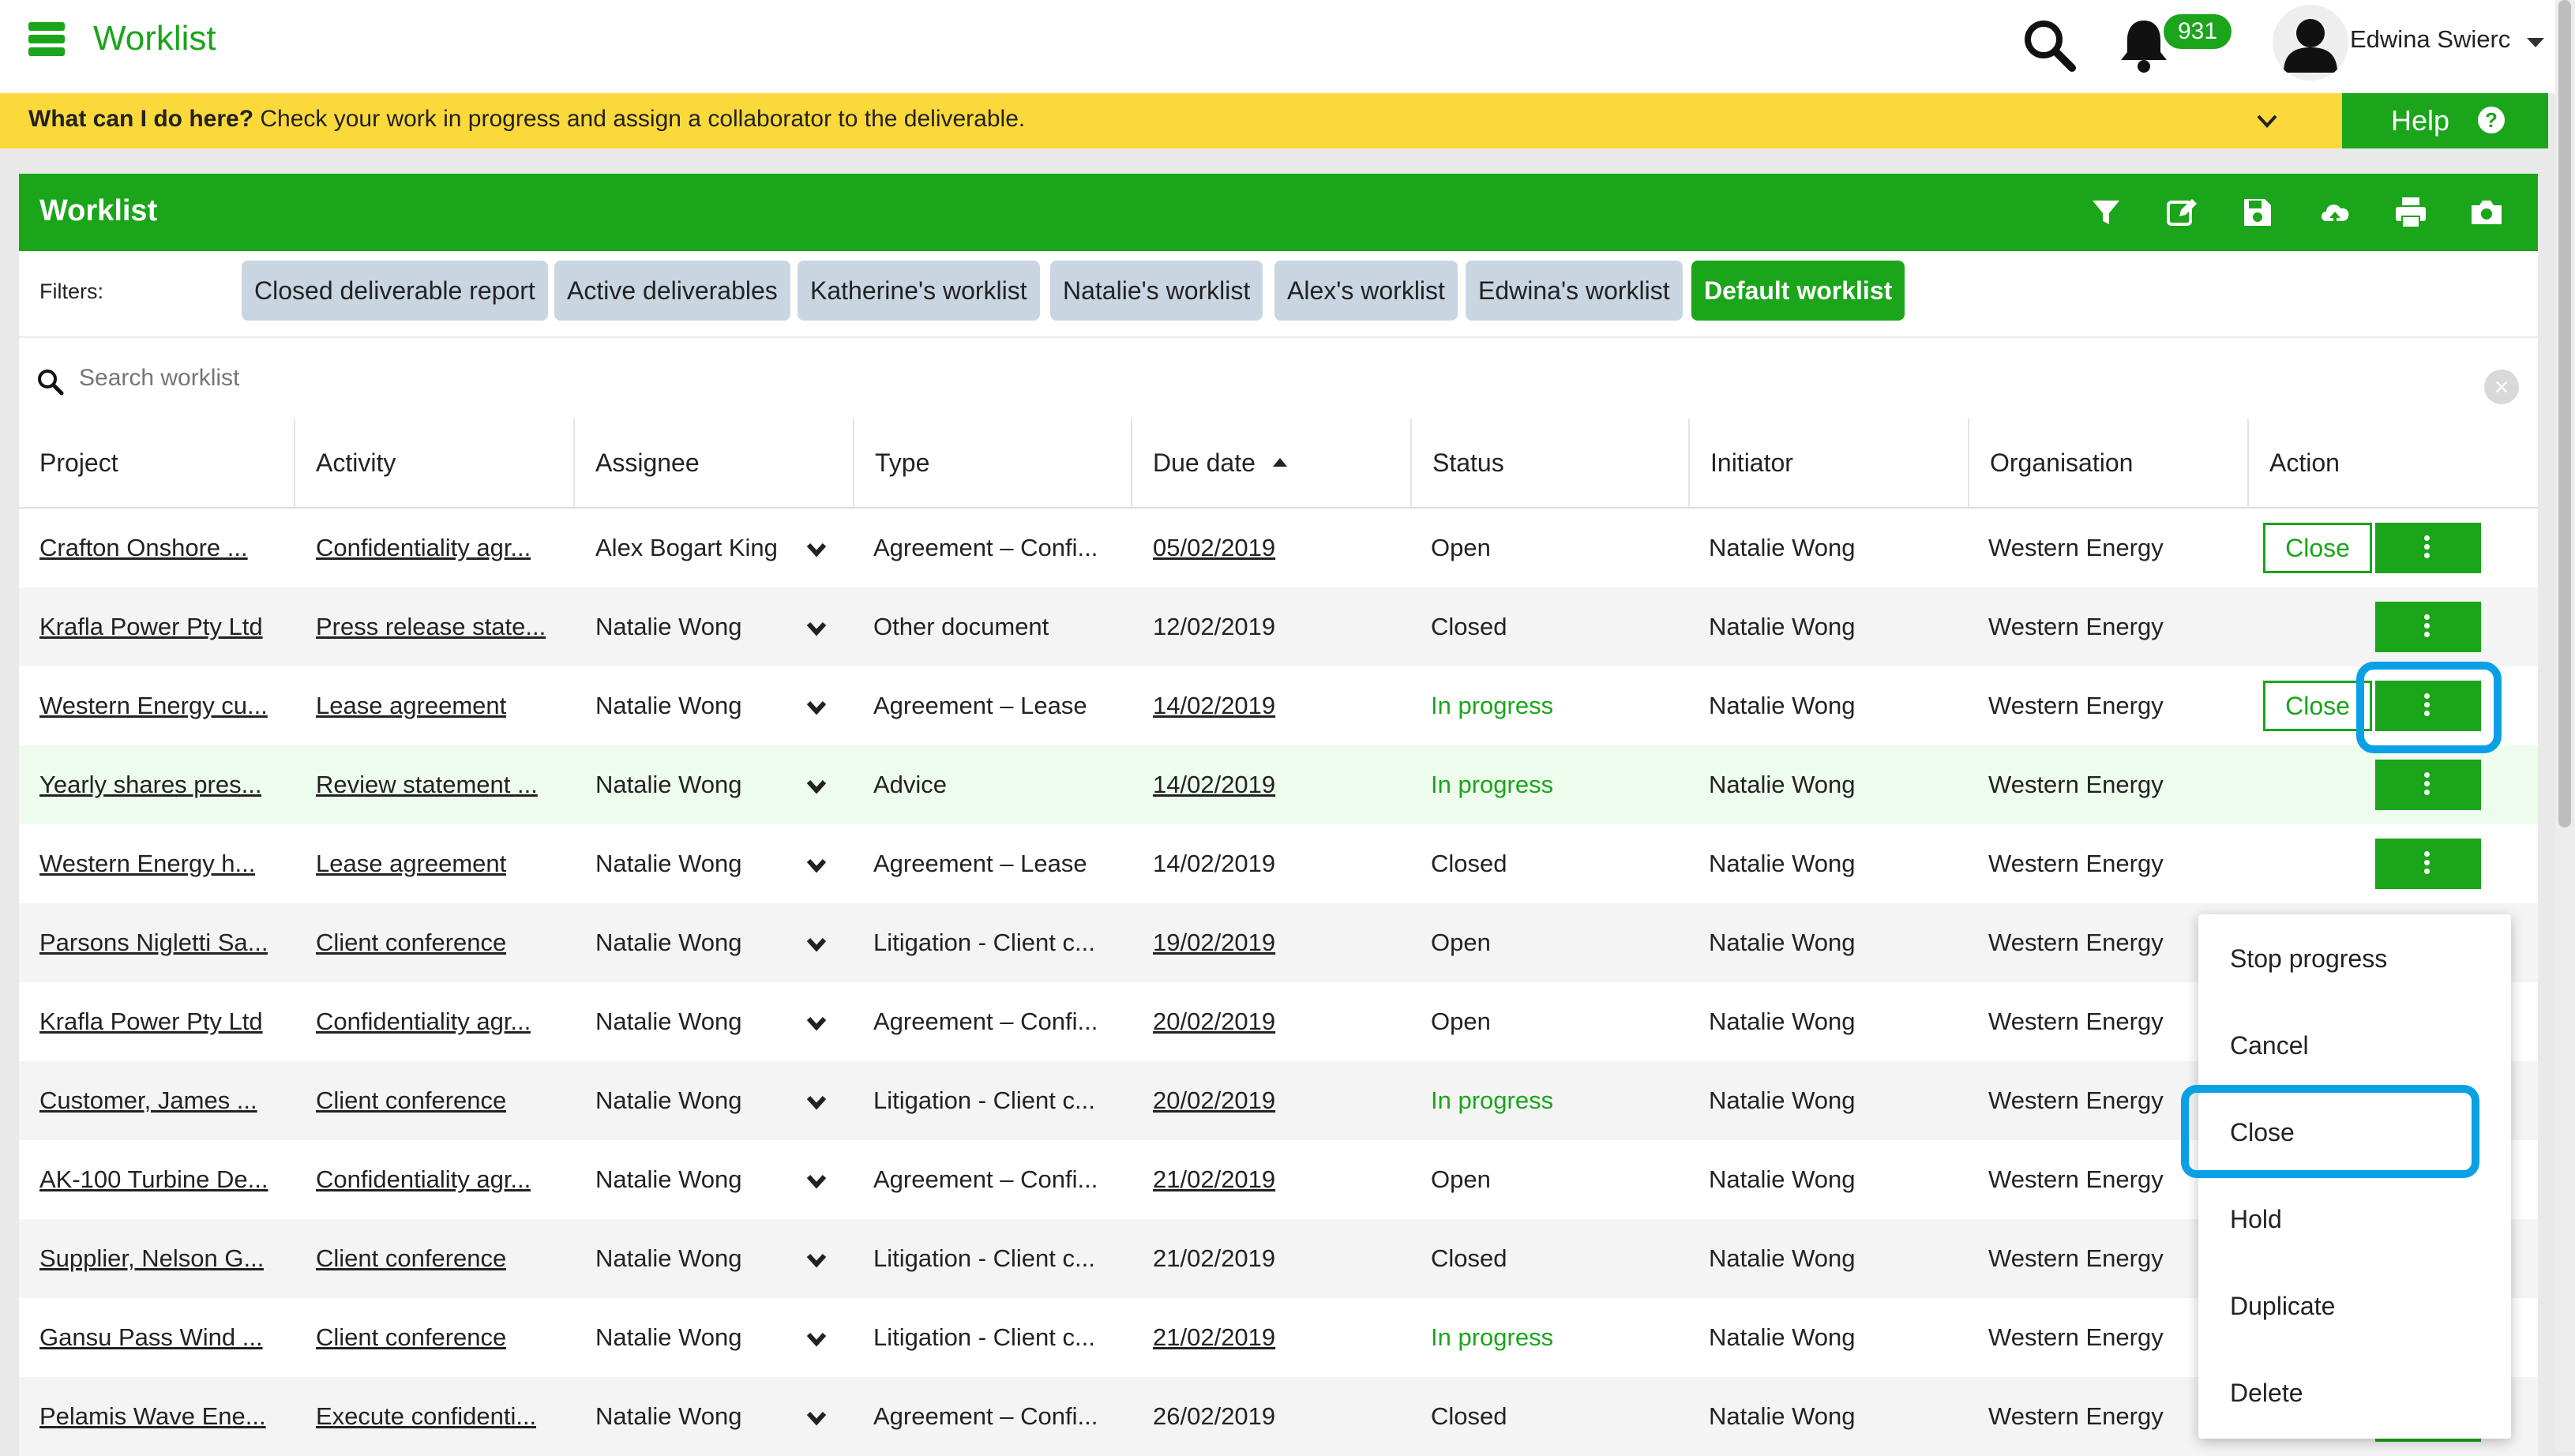 The height and width of the screenshot is (1456, 2575). I want to click on filter-chip-default-worklist: Default worklist, so click(1798, 291).